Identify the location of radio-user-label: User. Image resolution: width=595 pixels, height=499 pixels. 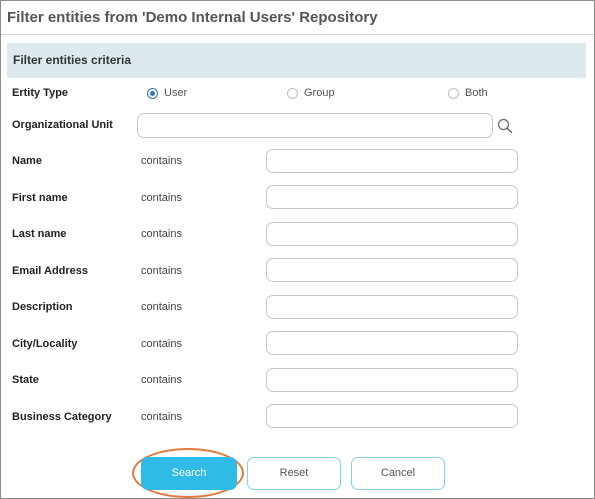
(175, 93).